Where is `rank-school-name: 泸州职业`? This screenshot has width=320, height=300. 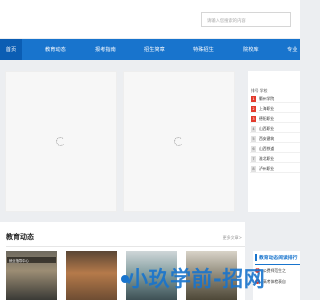
rank-school-name: 泸州职业 is located at coordinates (266, 169).